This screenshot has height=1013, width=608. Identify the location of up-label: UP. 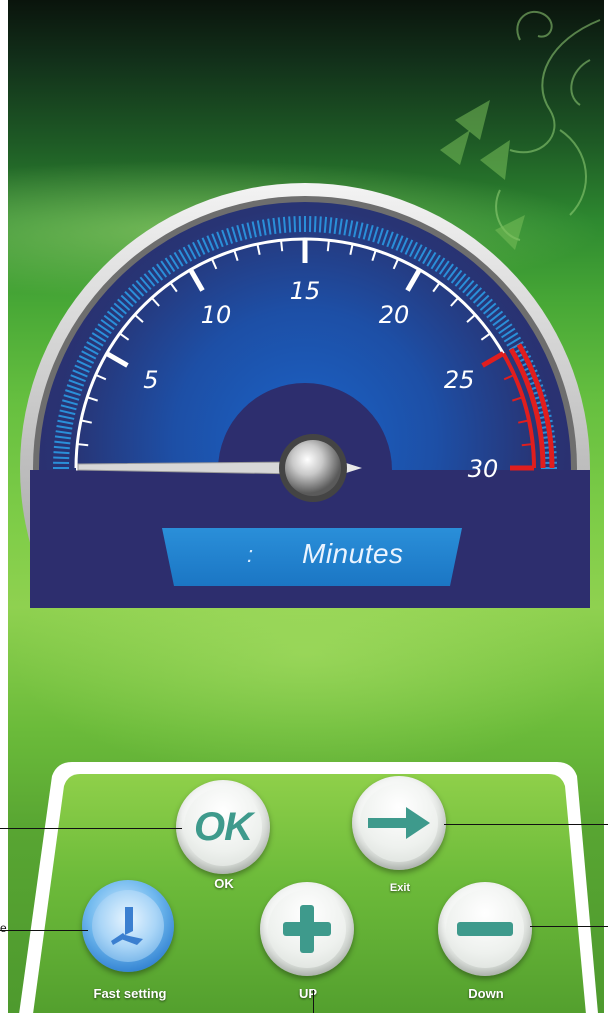
(308, 993).